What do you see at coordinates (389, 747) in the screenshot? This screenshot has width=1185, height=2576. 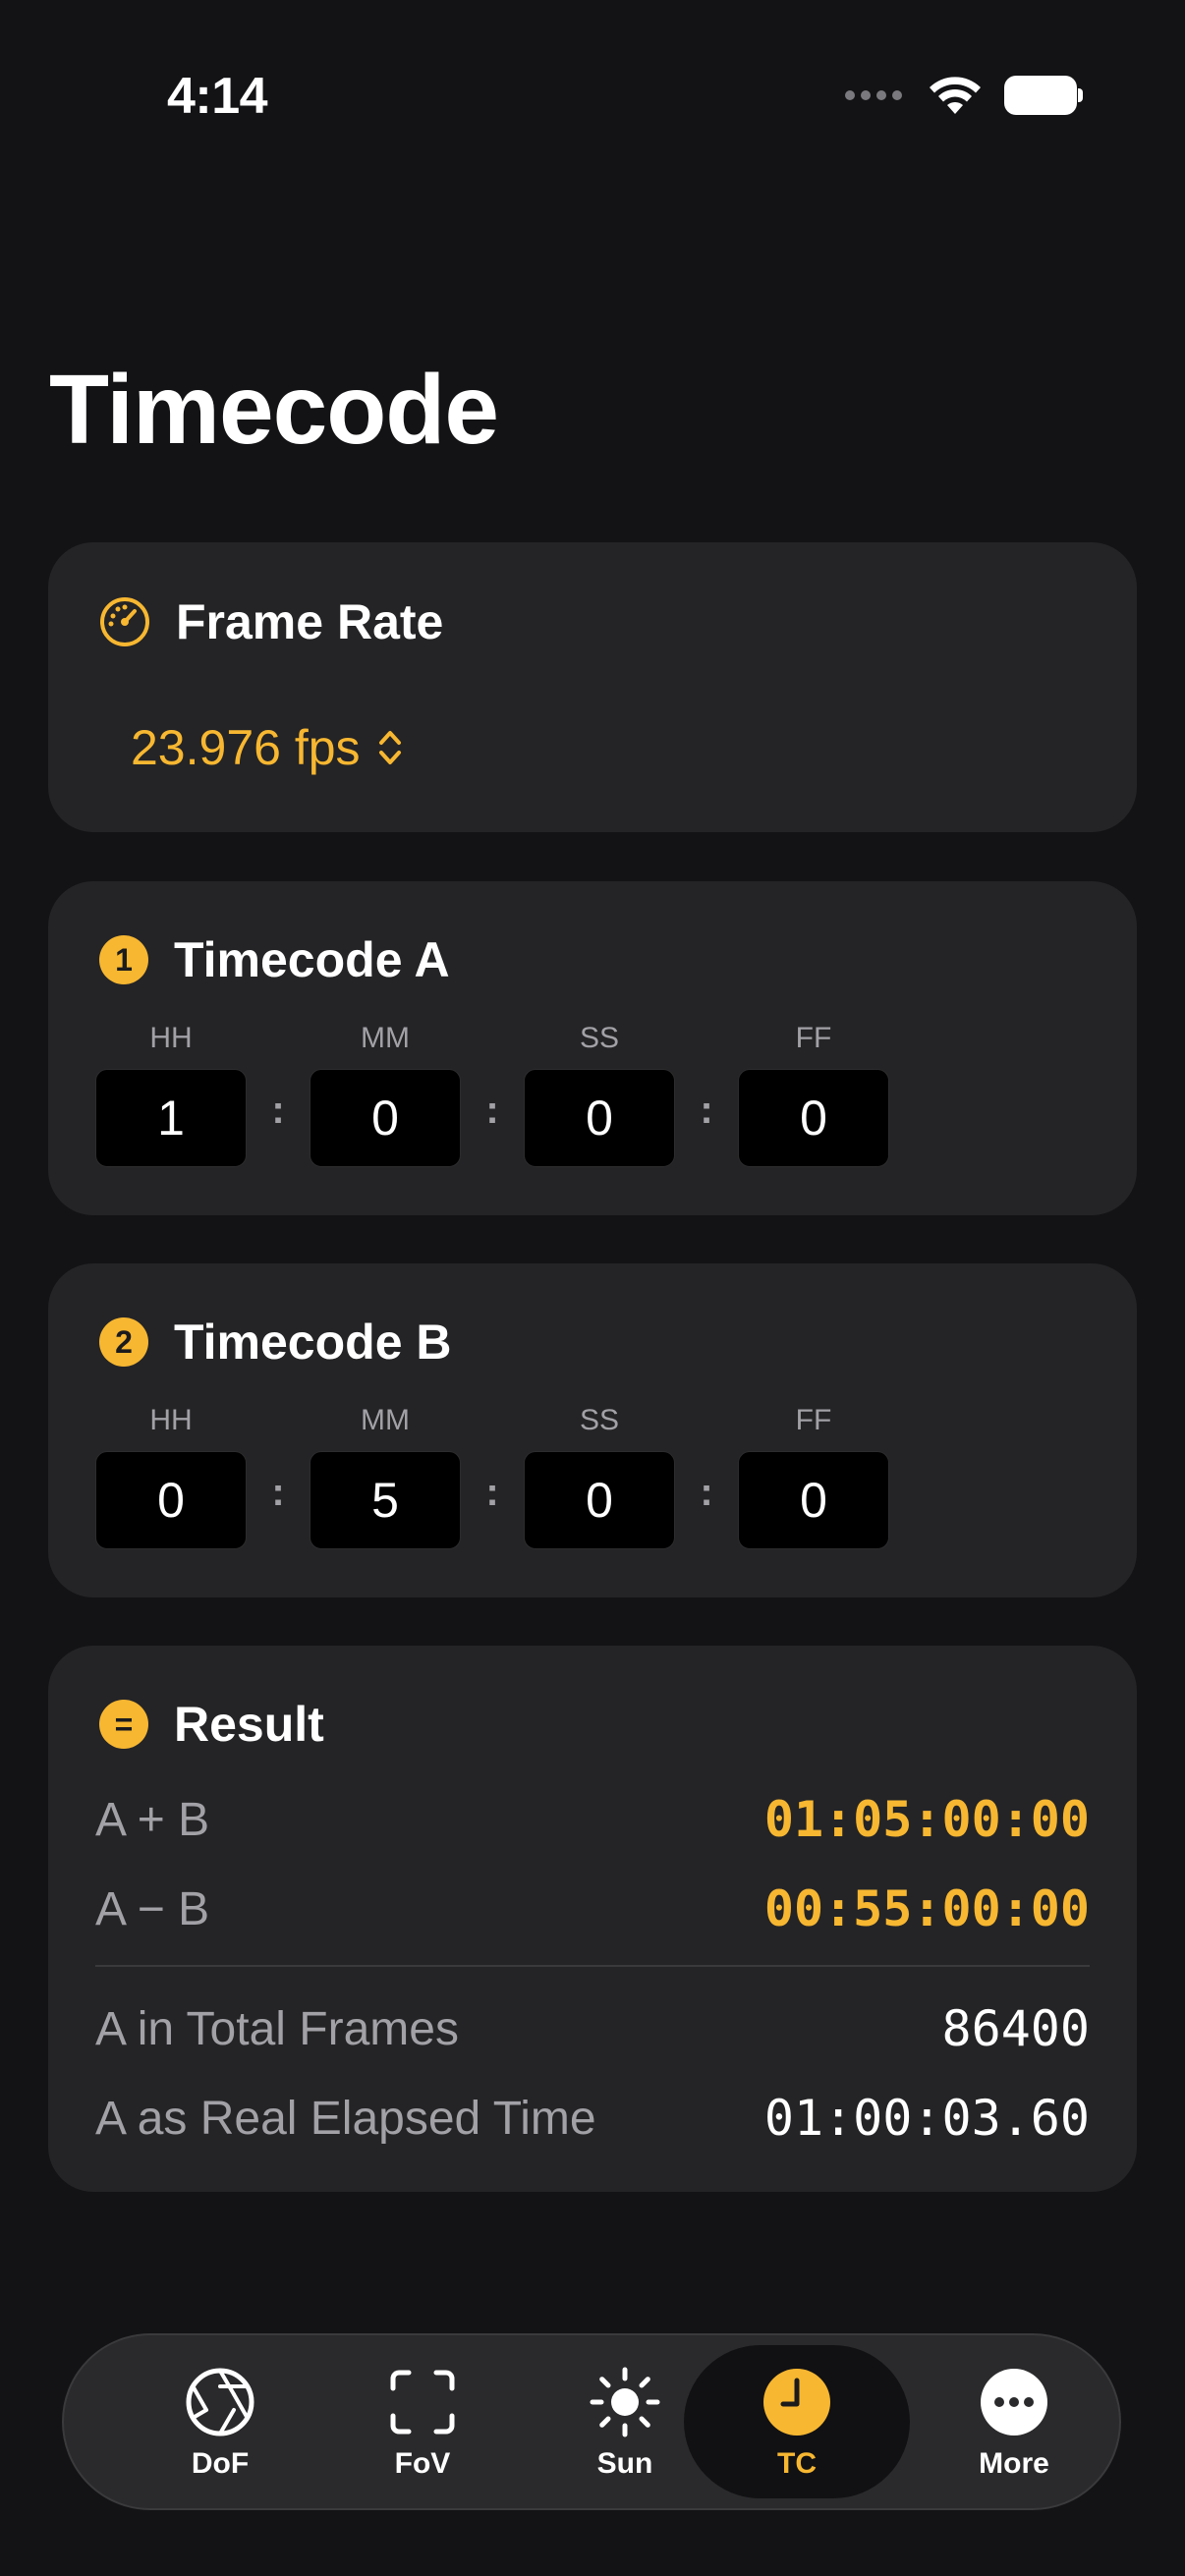 I see `chevron-up-down-icon` at bounding box center [389, 747].